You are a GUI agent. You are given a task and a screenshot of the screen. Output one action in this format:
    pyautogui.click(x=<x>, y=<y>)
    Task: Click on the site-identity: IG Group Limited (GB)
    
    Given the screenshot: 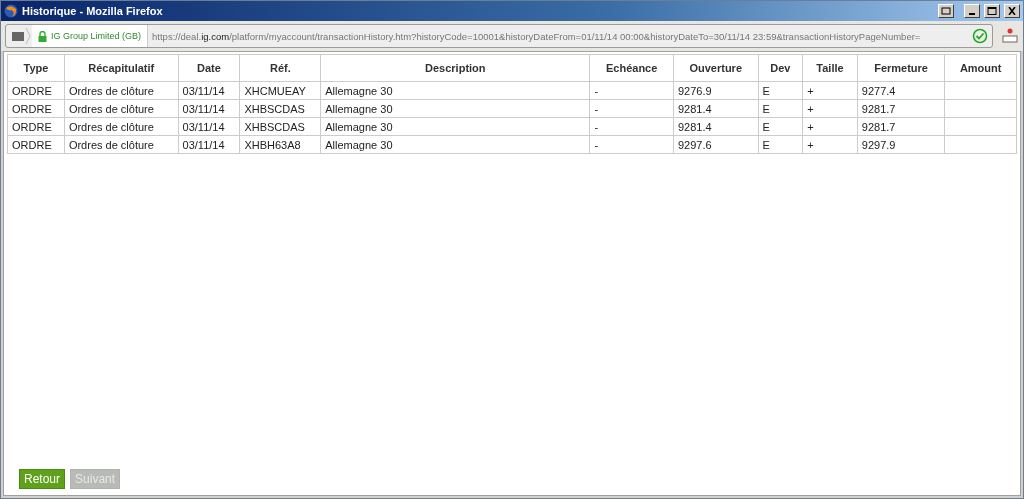 What is the action you would take?
    pyautogui.click(x=90, y=36)
    